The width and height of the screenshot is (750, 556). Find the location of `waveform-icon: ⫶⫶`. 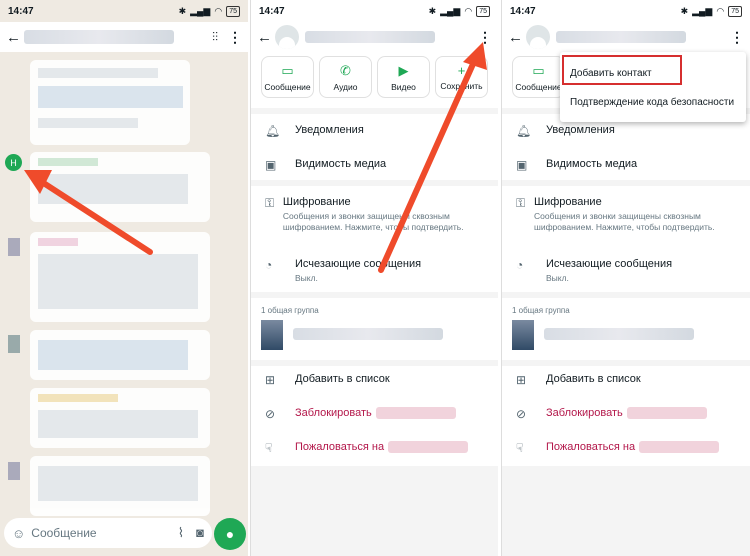

waveform-icon: ⫶⫶ is located at coordinates (215, 37).